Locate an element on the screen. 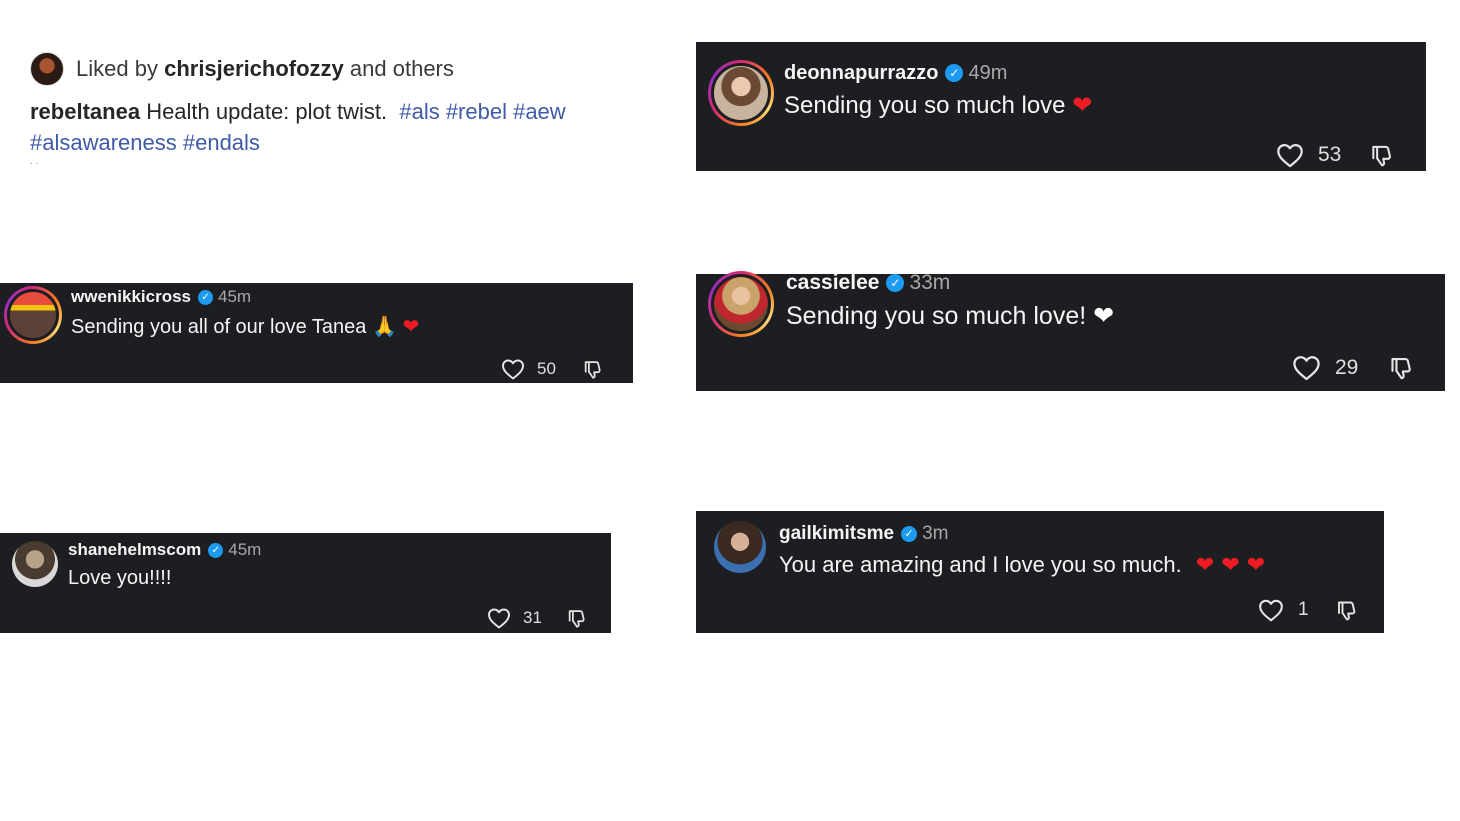 The height and width of the screenshot is (821, 1460). comment-text-row: Sending you so much love! ❤ is located at coordinates (950, 316).